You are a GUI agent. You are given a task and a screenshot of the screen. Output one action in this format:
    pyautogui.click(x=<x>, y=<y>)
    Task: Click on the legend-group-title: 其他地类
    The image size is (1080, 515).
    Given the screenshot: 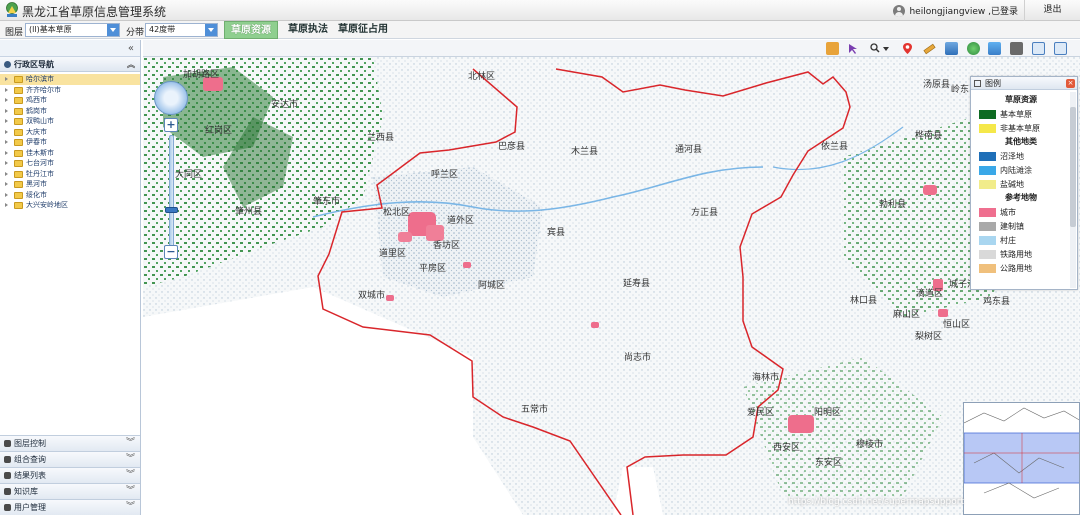 What is the action you would take?
    pyautogui.click(x=1021, y=141)
    